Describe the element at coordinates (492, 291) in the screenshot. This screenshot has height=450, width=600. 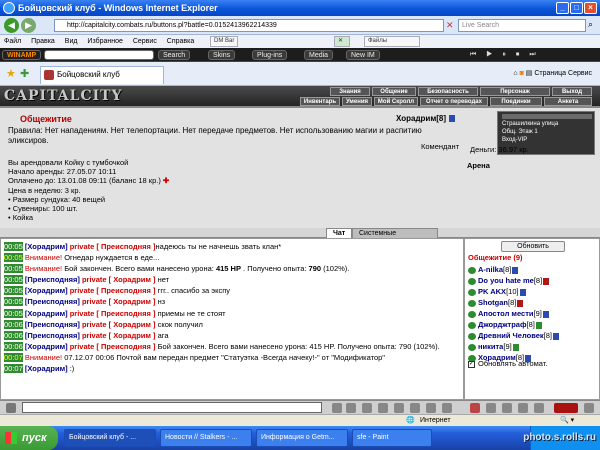
I see `online-user-name: PK AKX` at that location.